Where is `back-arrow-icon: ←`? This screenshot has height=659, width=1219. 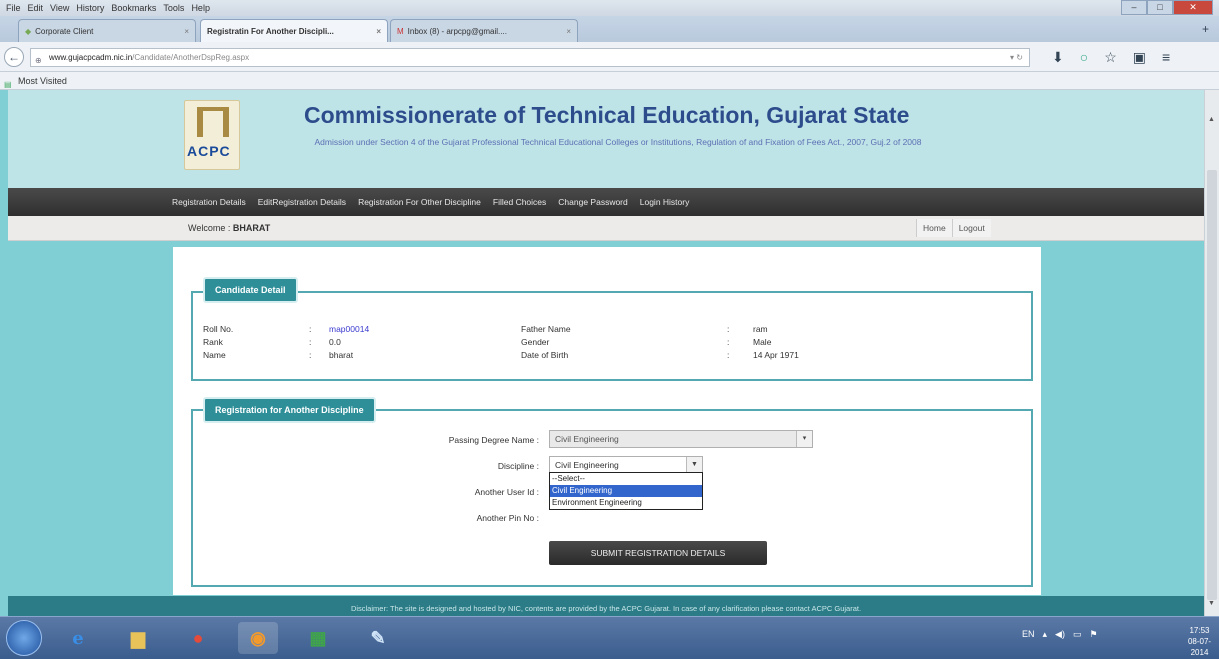
back-arrow-icon: ← is located at coordinates (14, 57).